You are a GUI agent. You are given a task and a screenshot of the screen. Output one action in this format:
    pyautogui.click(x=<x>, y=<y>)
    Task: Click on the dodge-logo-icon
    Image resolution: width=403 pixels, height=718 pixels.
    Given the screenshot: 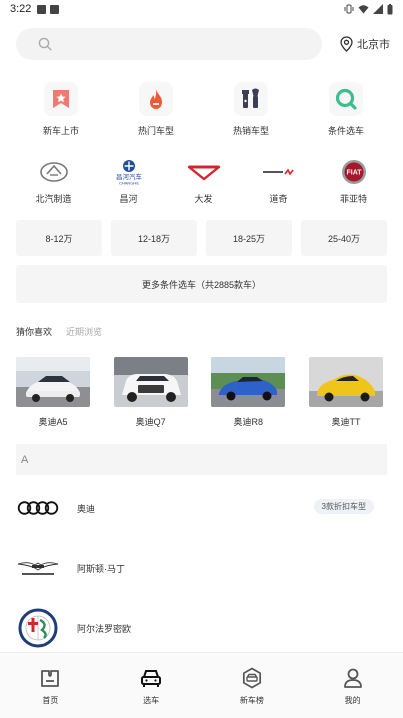 What is the action you would take?
    pyautogui.click(x=278, y=172)
    